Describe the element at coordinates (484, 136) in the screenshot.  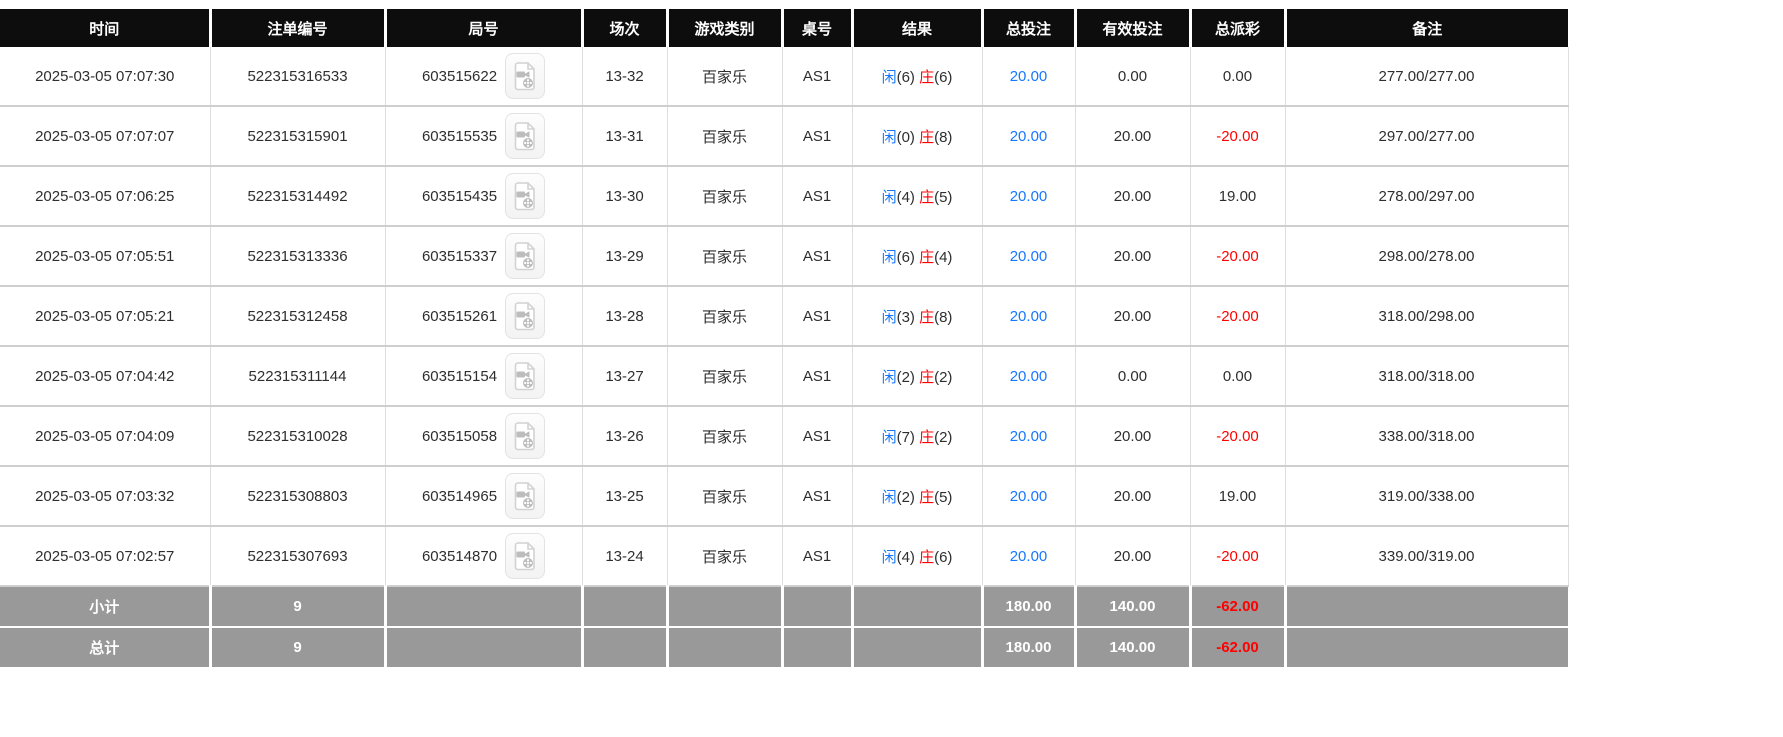
I see `cell-round_id: 603515535` at that location.